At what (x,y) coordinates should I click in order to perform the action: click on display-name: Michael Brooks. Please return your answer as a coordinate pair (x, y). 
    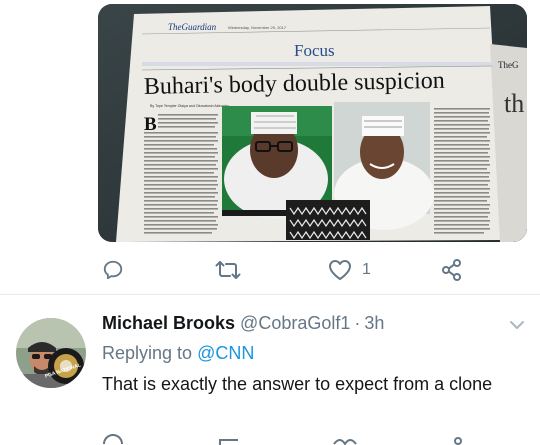
    Looking at the image, I should click on (168, 323).